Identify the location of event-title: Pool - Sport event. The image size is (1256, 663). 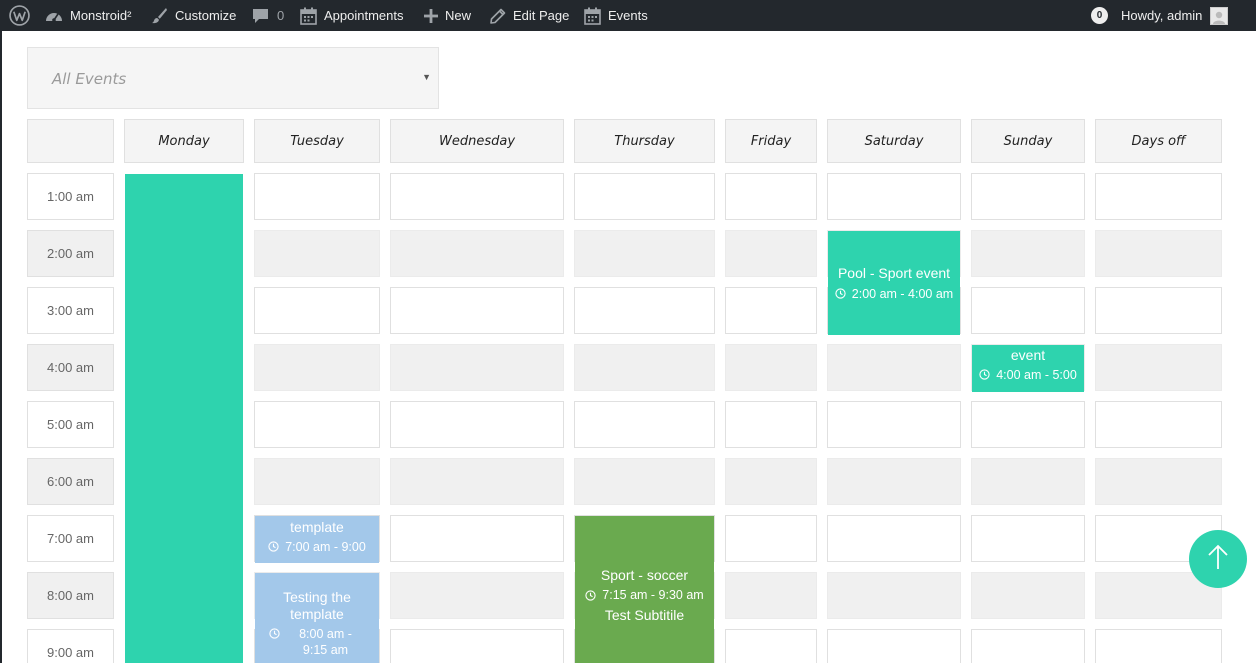
(894, 272).